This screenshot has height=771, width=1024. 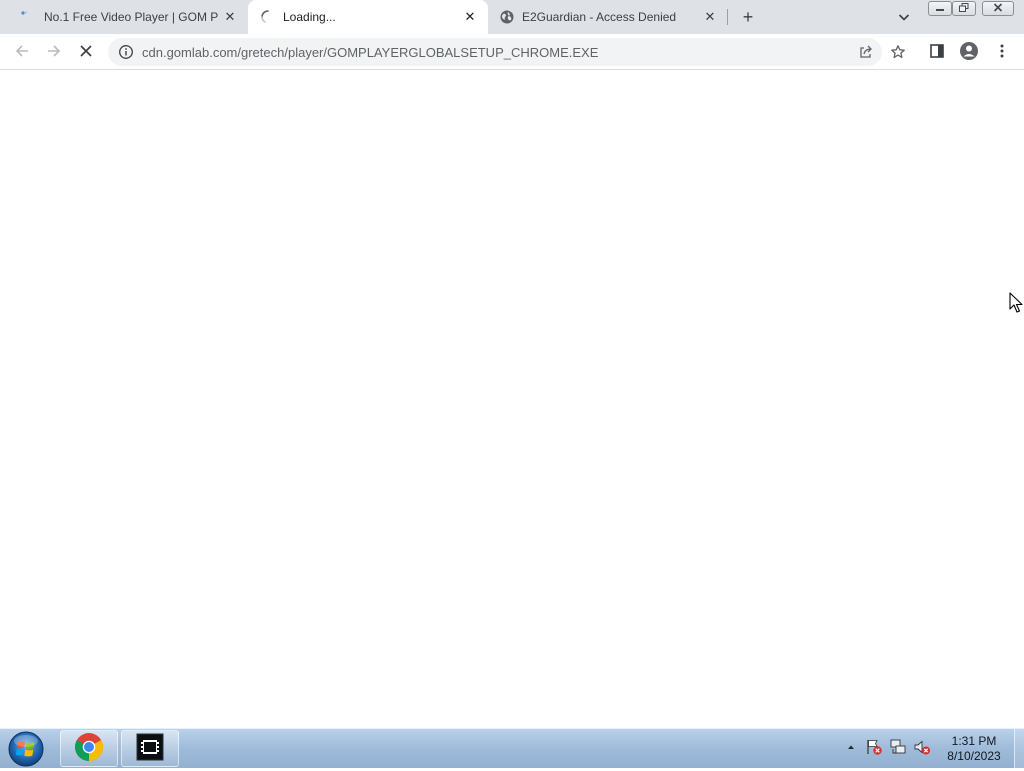 What do you see at coordinates (126, 52) in the screenshot?
I see `info-icon` at bounding box center [126, 52].